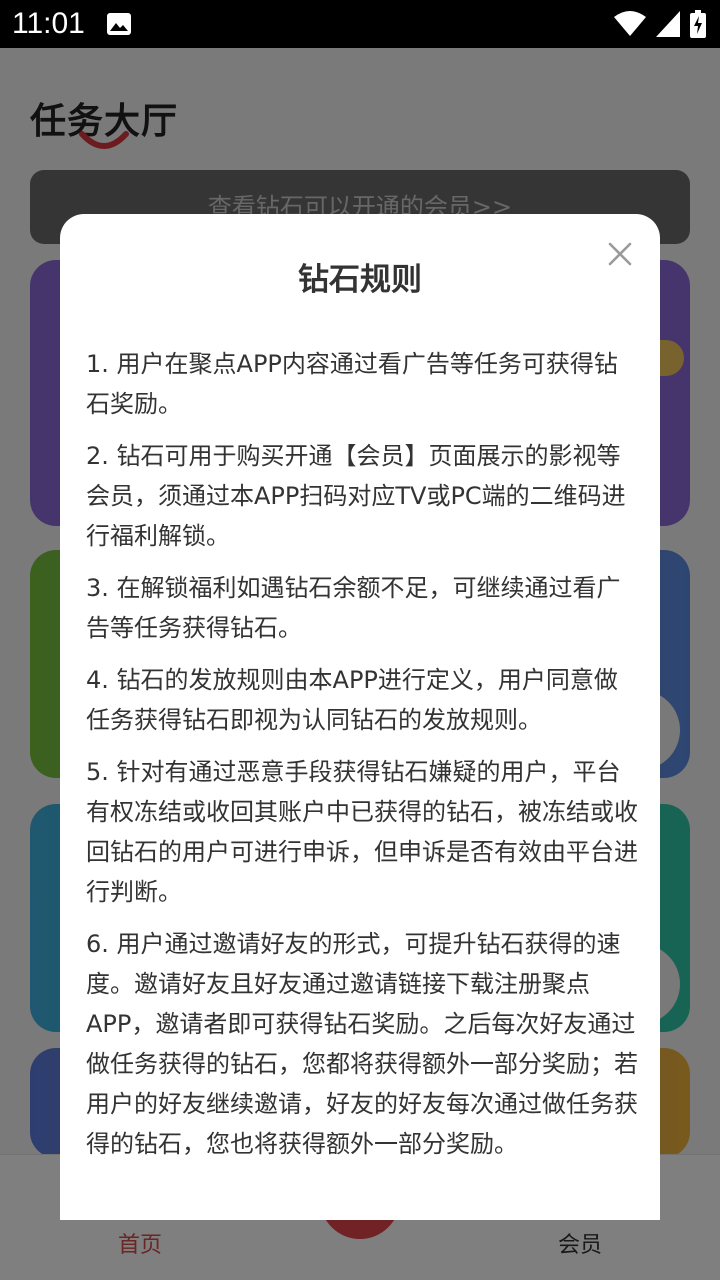 The image size is (720, 1280). I want to click on rule-item: 3. 在解锁福利如遇钻石余额不足，可继续通过看广告等任务获得钻石。, so click(353, 608).